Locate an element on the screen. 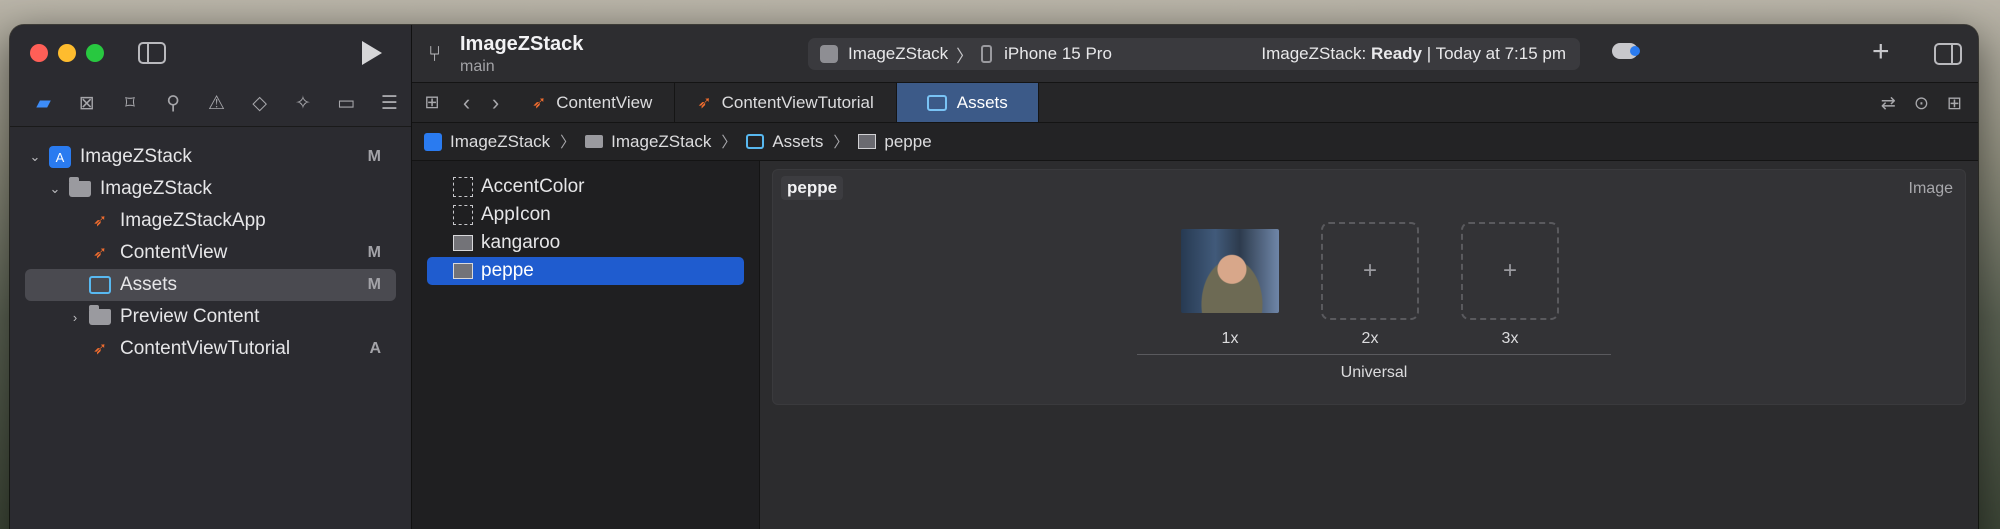 The image size is (2000, 529). split-editor-icon: ⊞ is located at coordinates (1954, 103).